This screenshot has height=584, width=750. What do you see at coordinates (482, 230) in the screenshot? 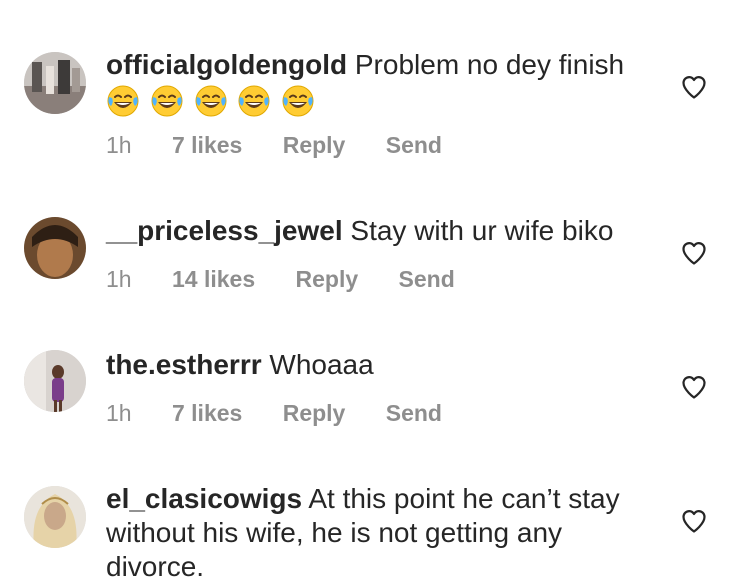
I see `comment-body: Stay with ur wife biko` at bounding box center [482, 230].